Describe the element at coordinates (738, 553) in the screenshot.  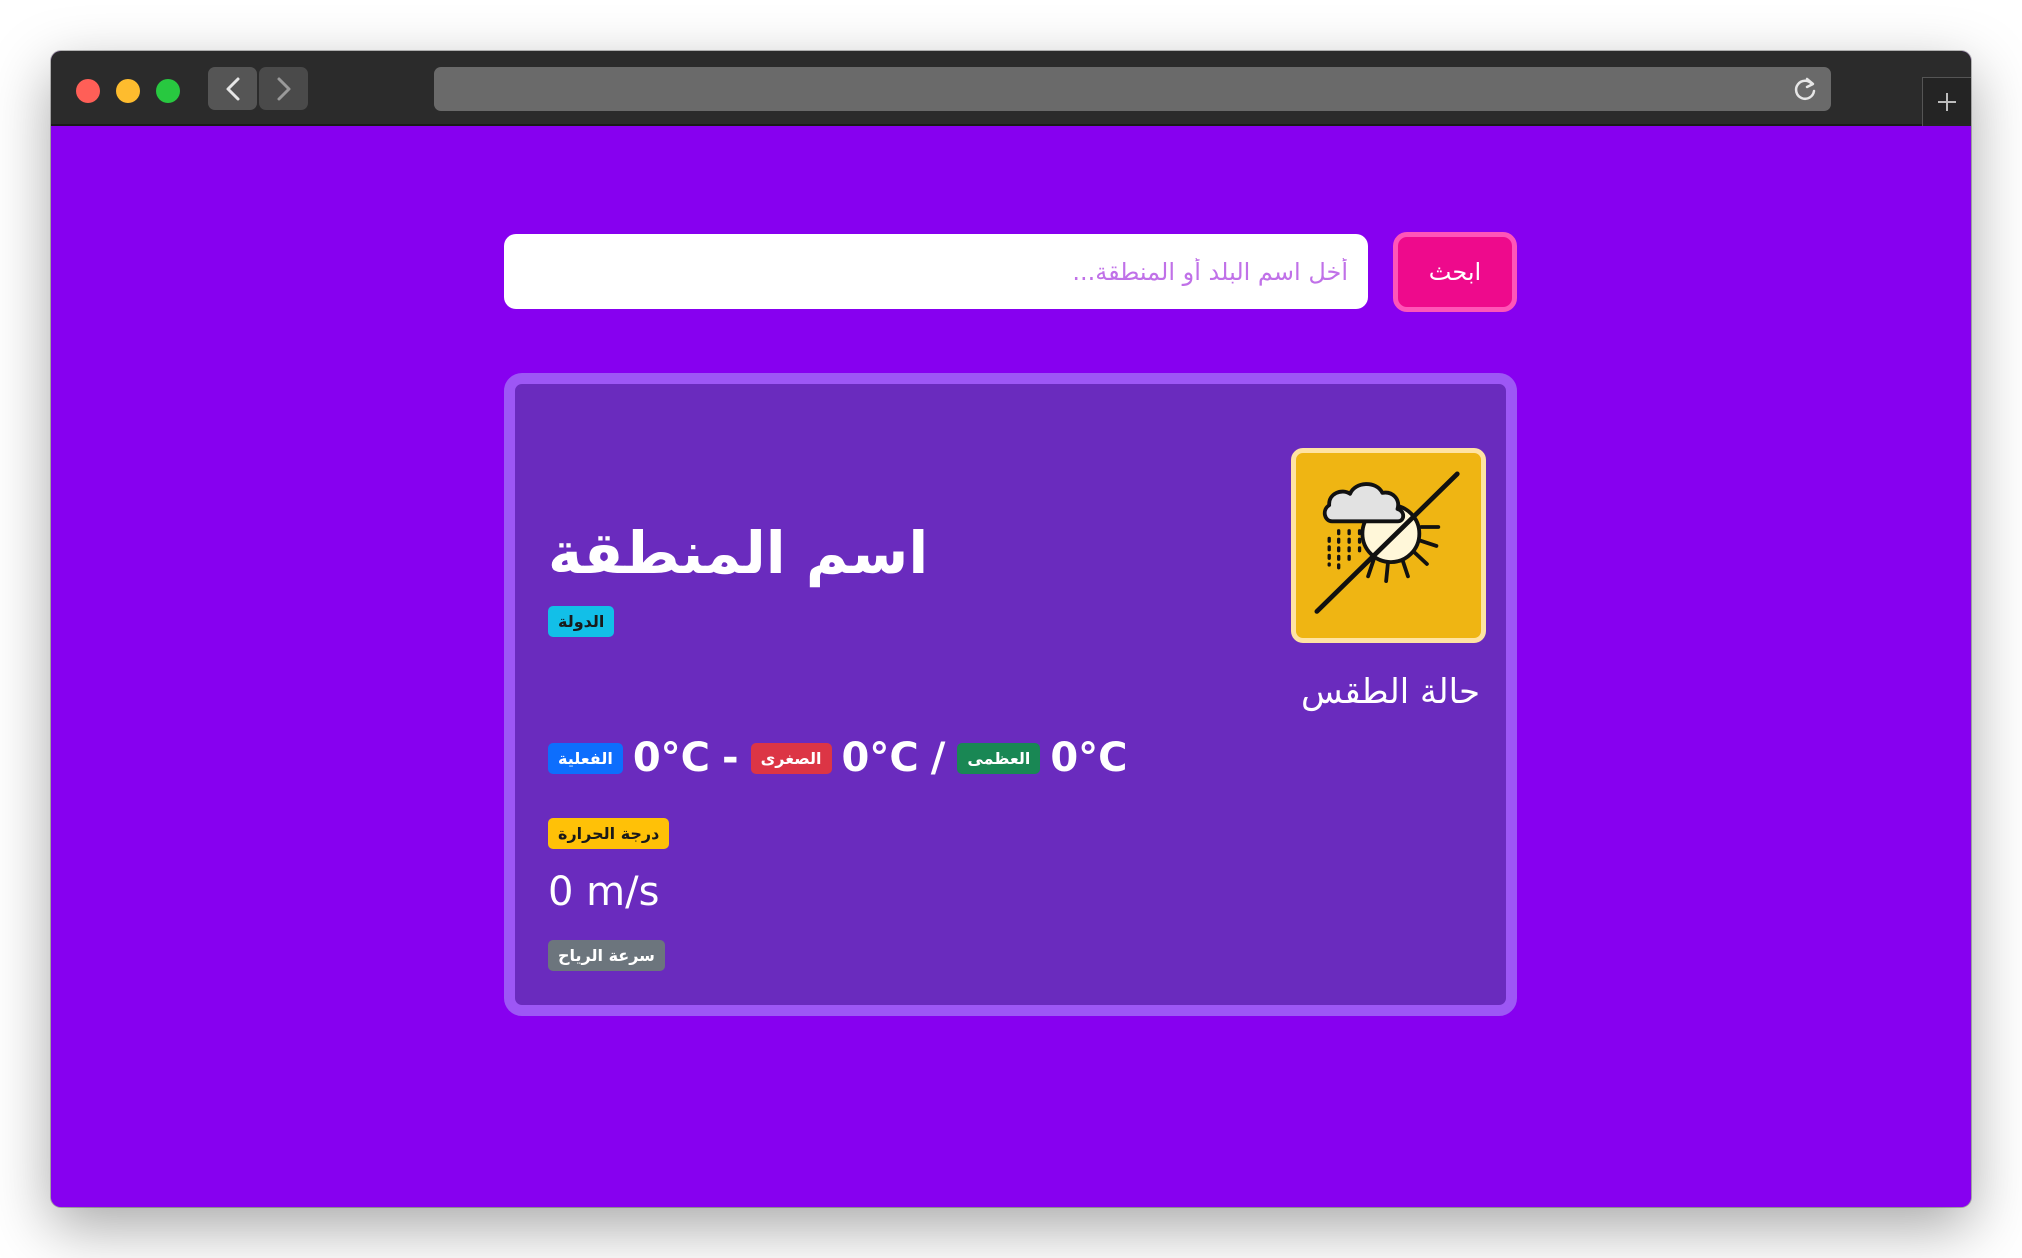
I see `region-name: اسم المنطقة` at that location.